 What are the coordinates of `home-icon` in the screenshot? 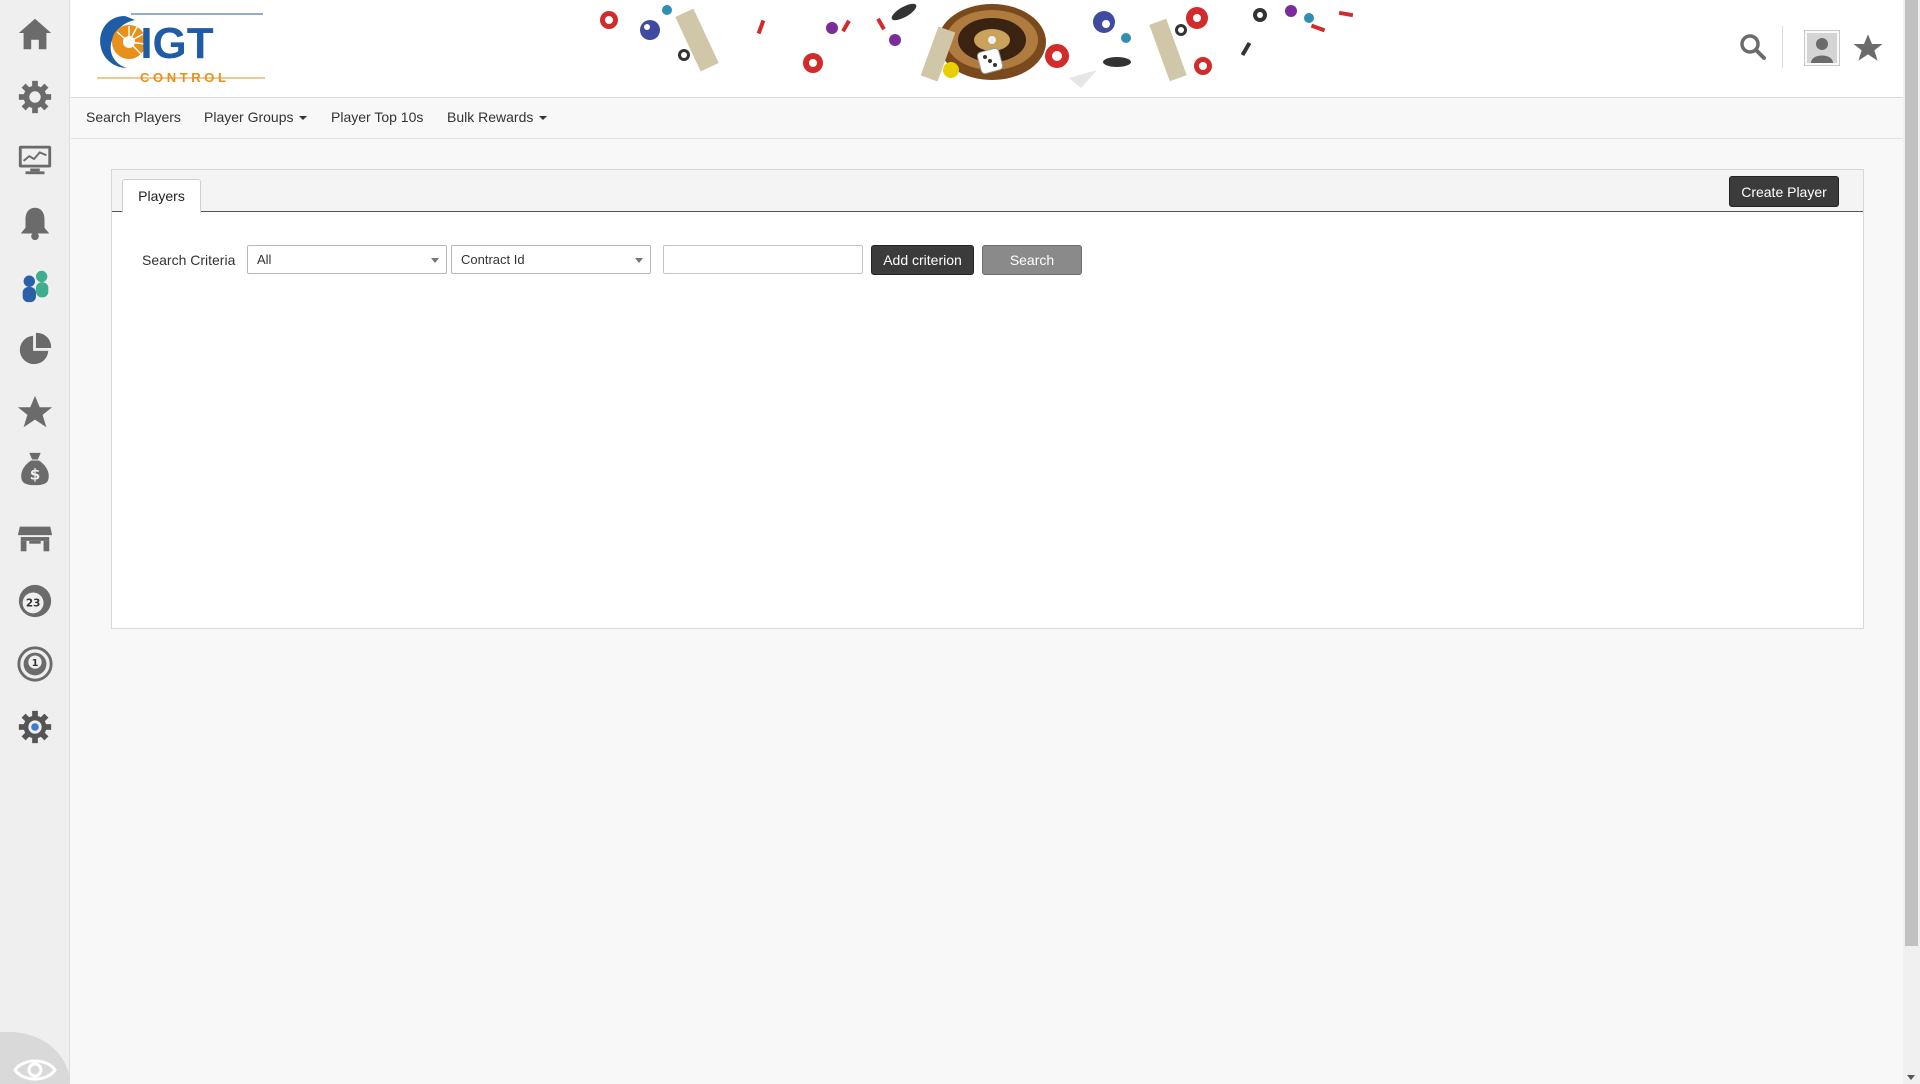 It's located at (35, 34).